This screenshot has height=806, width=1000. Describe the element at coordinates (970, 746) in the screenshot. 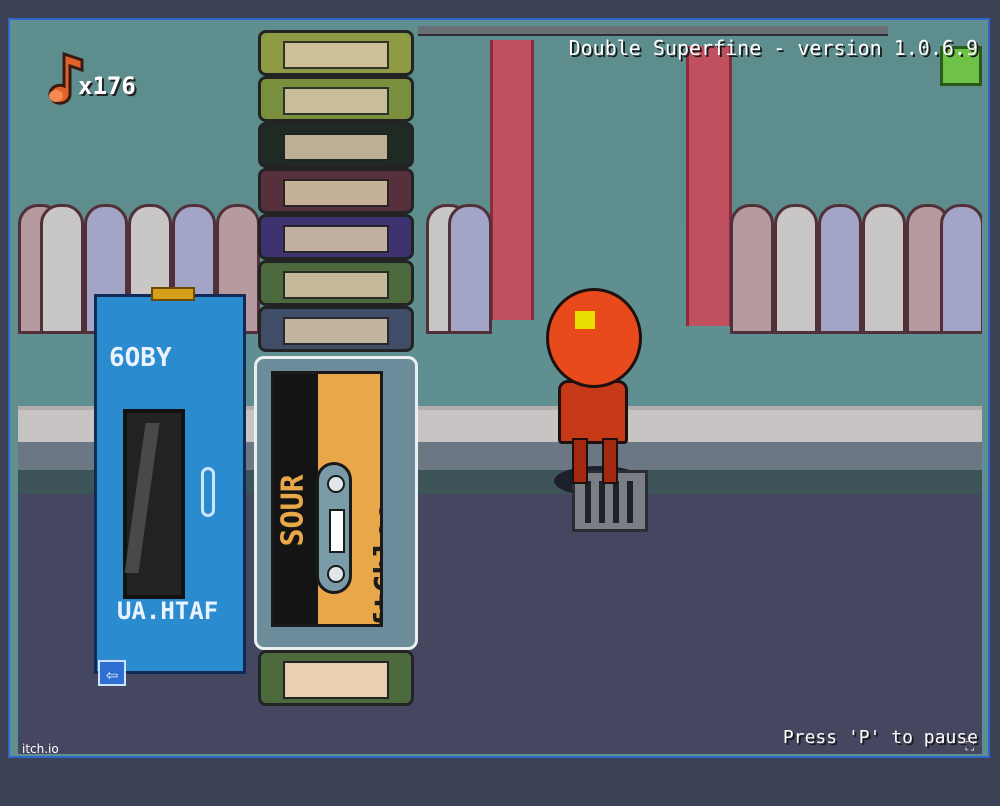

I see `fullscreen-icon: ⛶` at that location.